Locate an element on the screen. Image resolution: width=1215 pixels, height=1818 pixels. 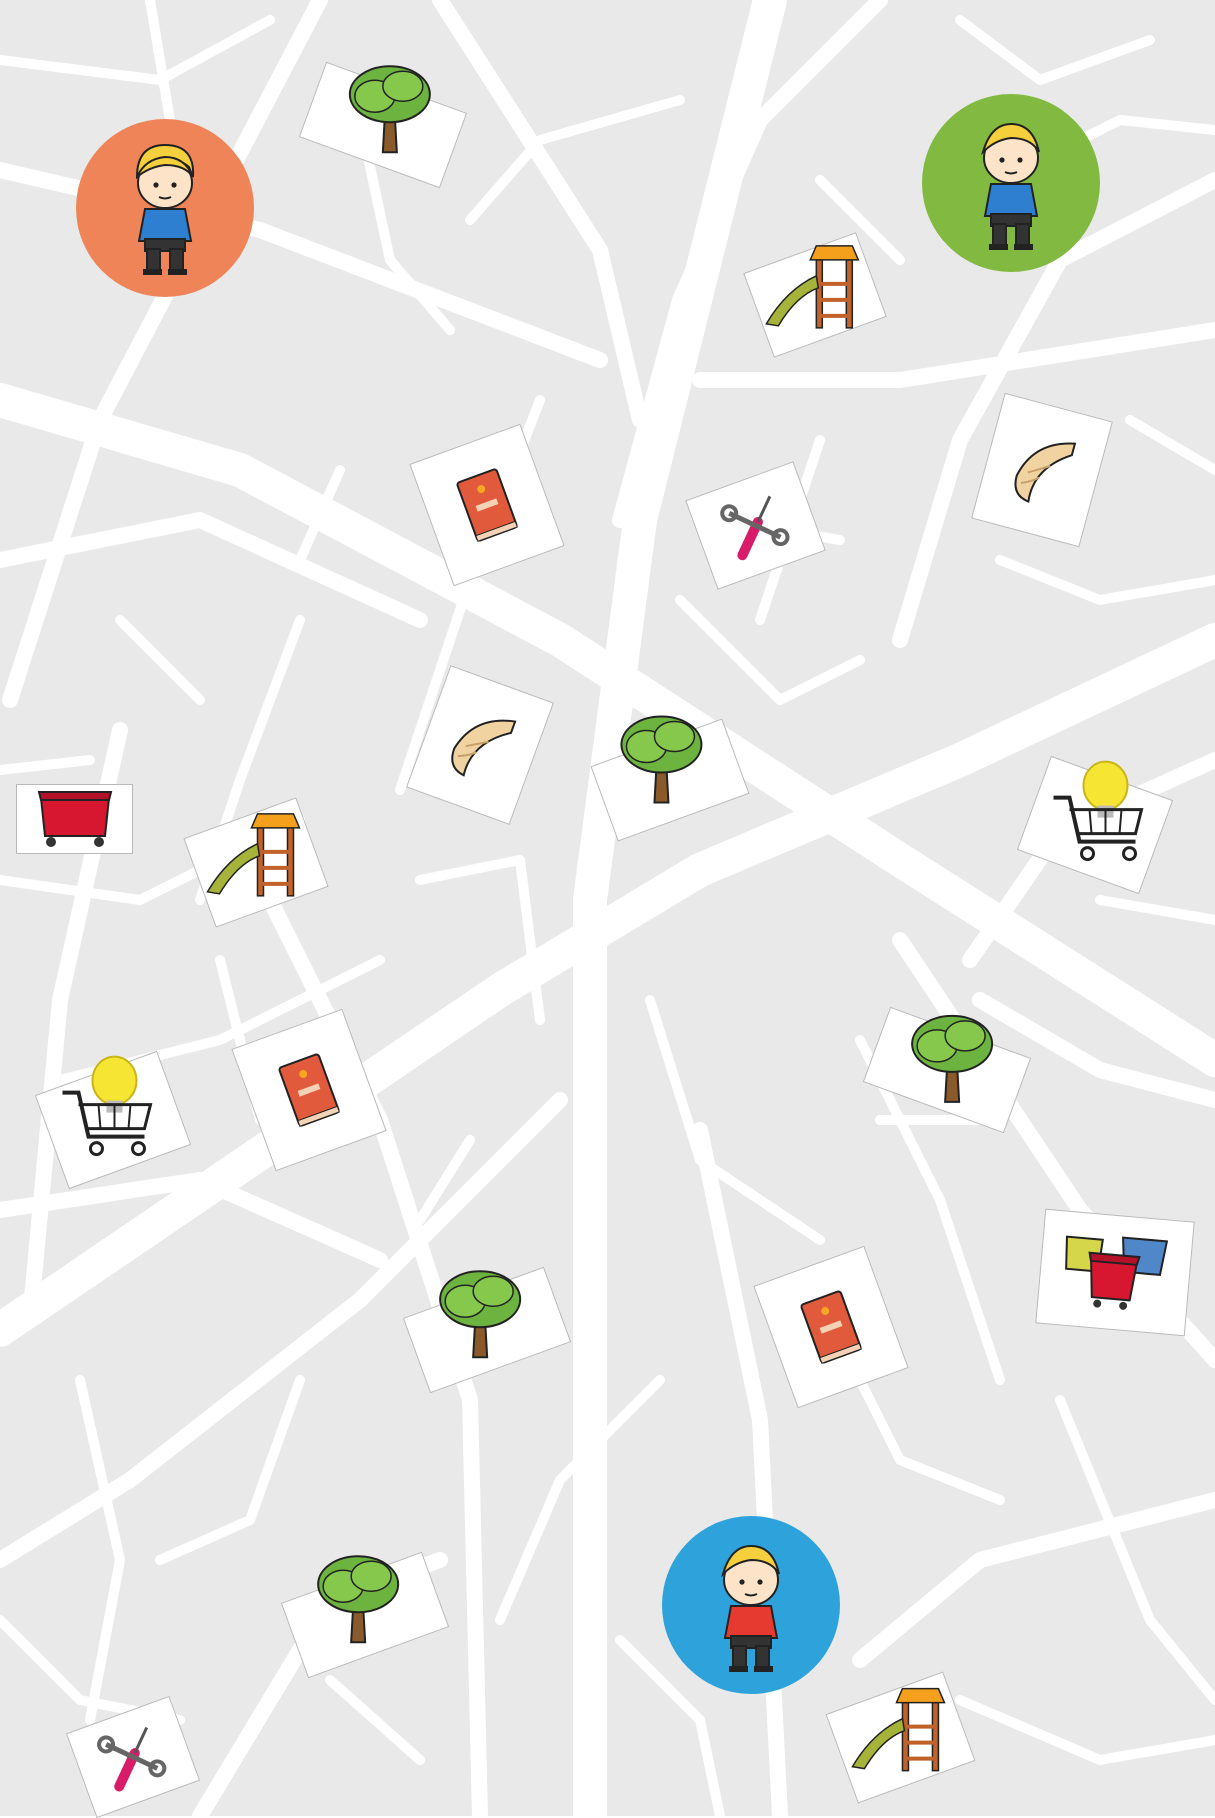
player-marker-orange is located at coordinates (165, 208).